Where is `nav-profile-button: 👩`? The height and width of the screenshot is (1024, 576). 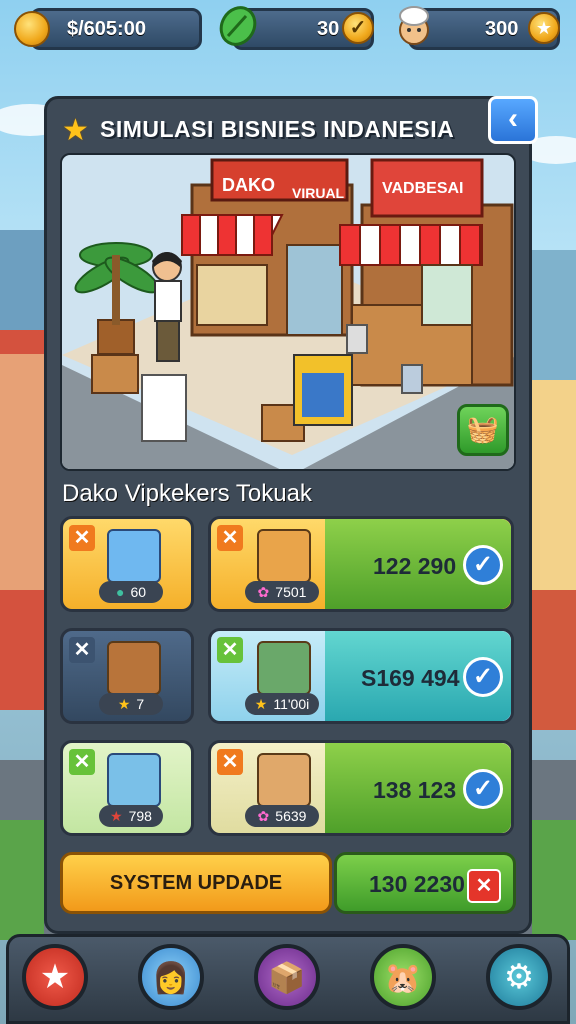 nav-profile-button: 👩 is located at coordinates (171, 977).